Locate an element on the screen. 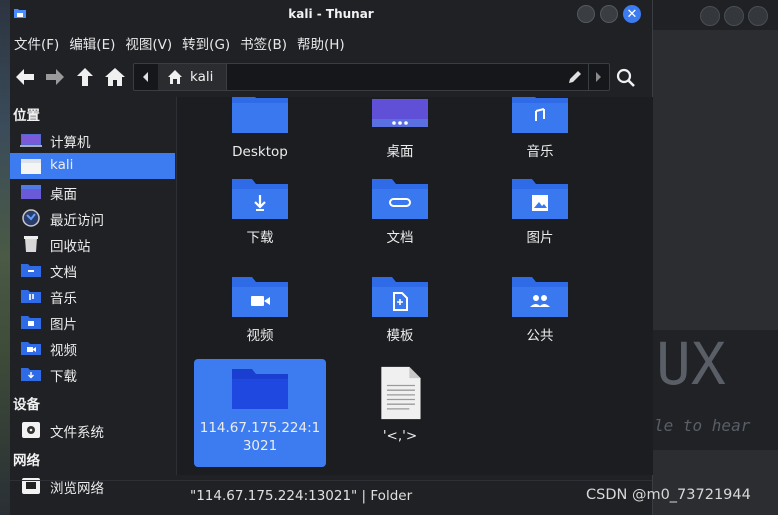 This screenshot has height=515, width=778. background-close-button is located at coordinates (758, 16).